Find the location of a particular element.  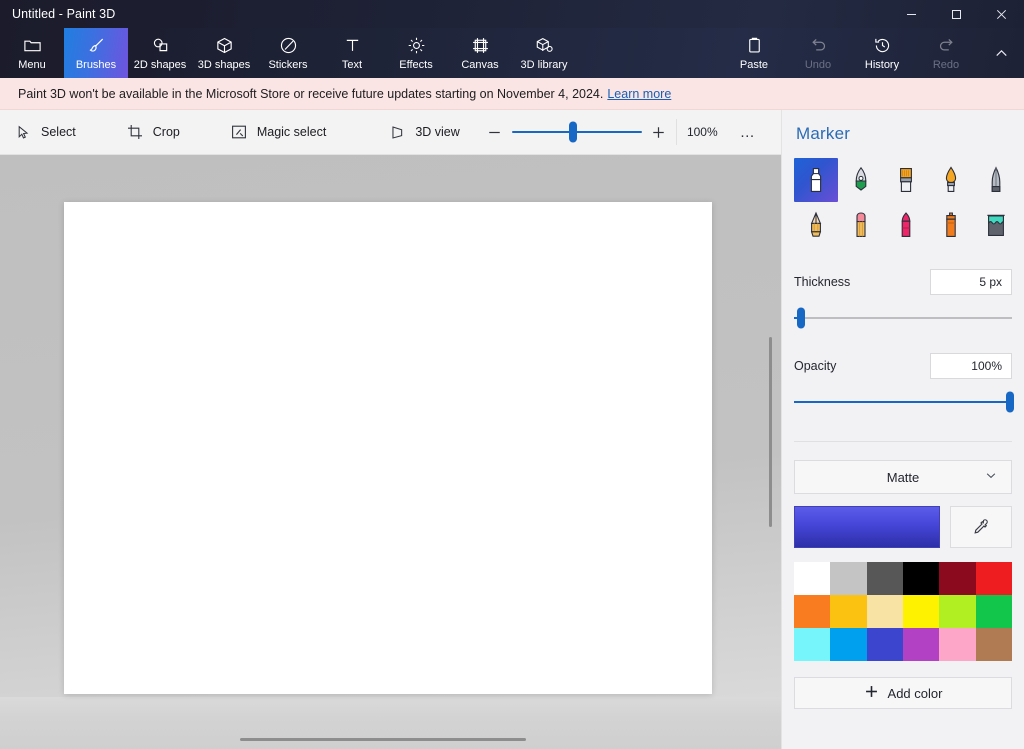

calligraphy-pen-icon is located at coordinates (861, 178).